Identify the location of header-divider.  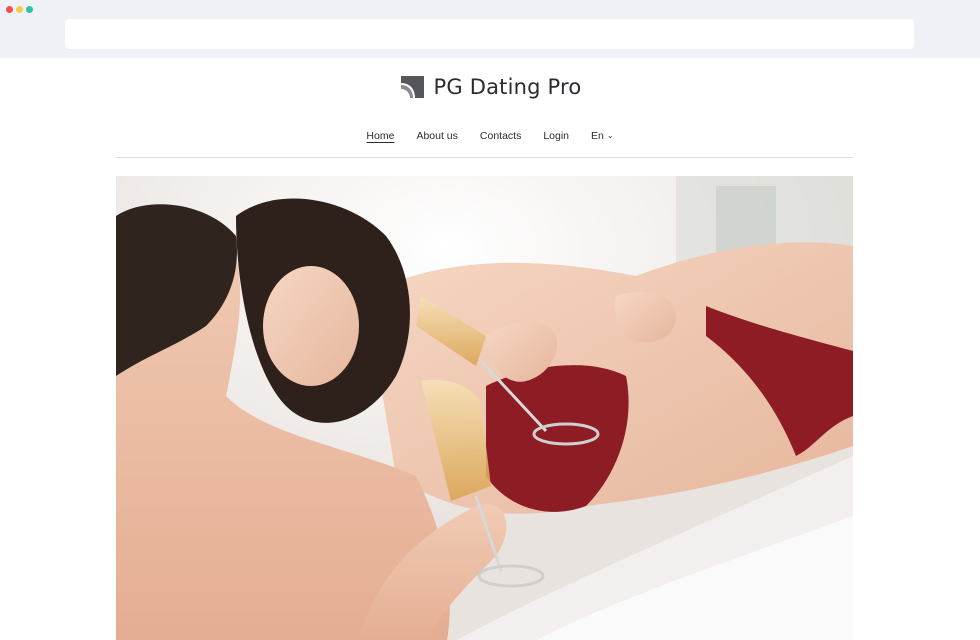
(484, 157).